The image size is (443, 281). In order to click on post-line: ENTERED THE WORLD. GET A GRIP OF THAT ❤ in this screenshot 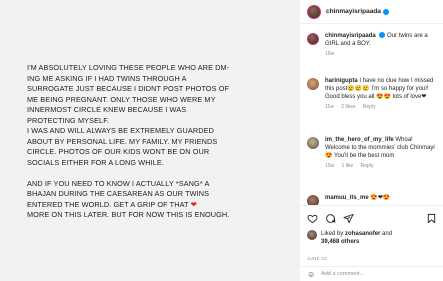, I will do `click(153, 205)`.